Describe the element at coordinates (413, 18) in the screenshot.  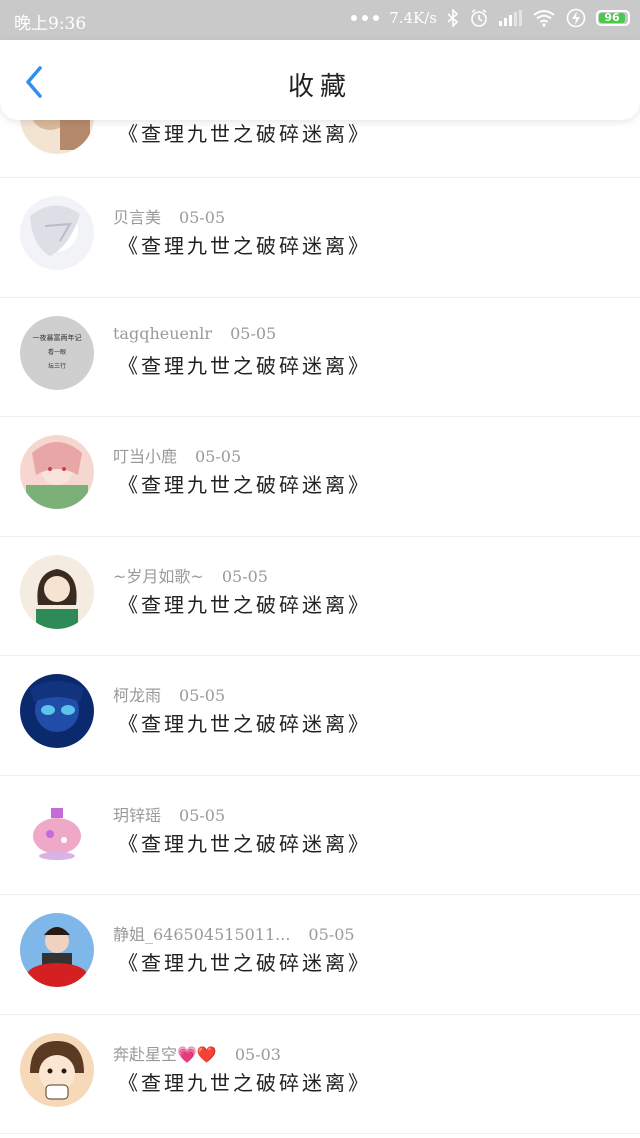
I see `network-speed: 7.4K/s` at that location.